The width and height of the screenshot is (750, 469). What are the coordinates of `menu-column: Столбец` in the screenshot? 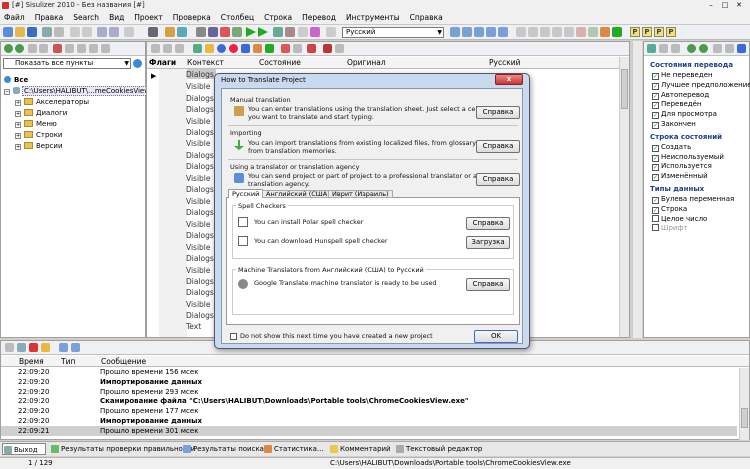 It's located at (237, 17).